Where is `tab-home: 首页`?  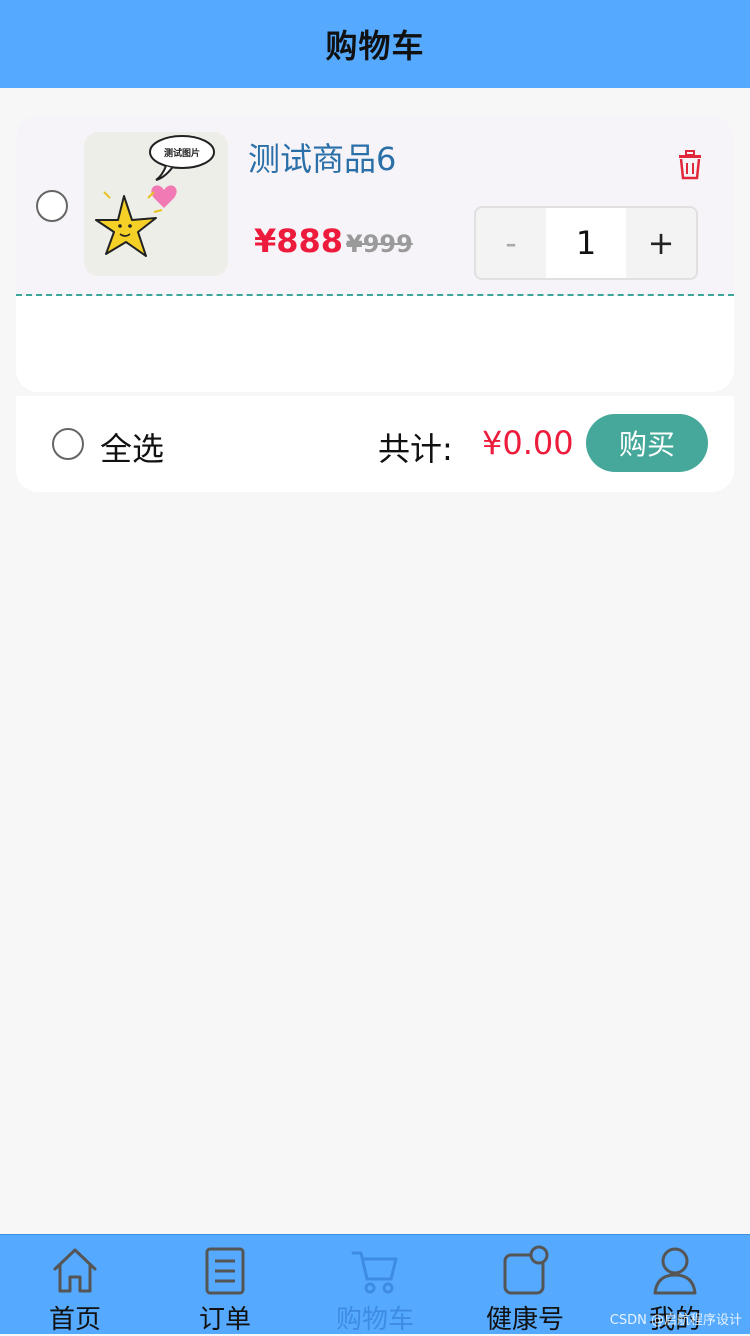 tab-home: 首页 is located at coordinates (75, 1285).